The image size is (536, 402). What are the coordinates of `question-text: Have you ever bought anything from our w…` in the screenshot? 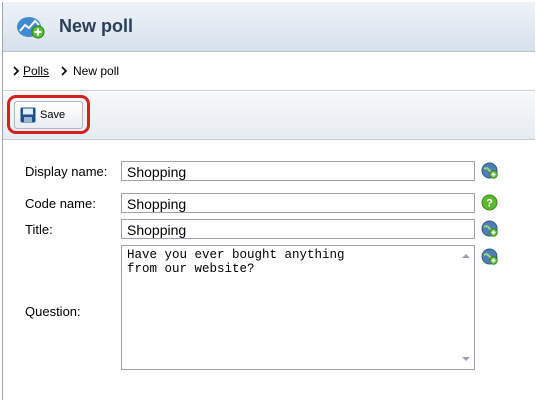 It's located at (236, 262).